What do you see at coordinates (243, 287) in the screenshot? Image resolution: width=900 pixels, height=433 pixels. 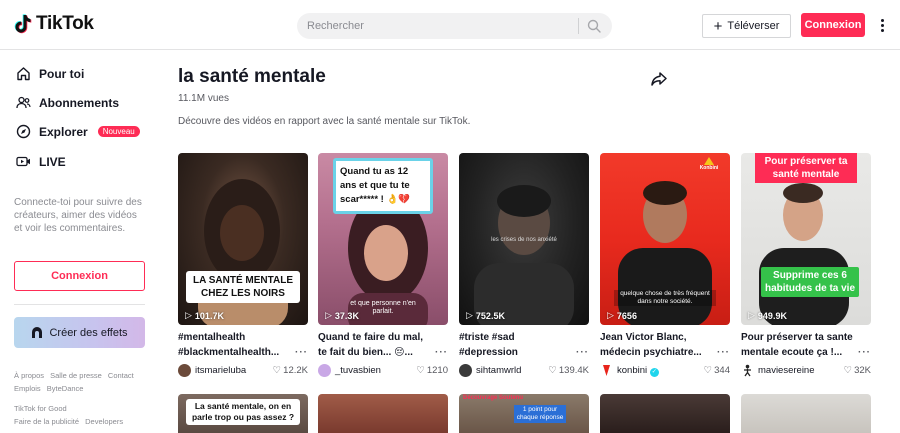 I see `video-overlay-text: LA SANTÉ MENTALE CHEZ LES NOIRS` at bounding box center [243, 287].